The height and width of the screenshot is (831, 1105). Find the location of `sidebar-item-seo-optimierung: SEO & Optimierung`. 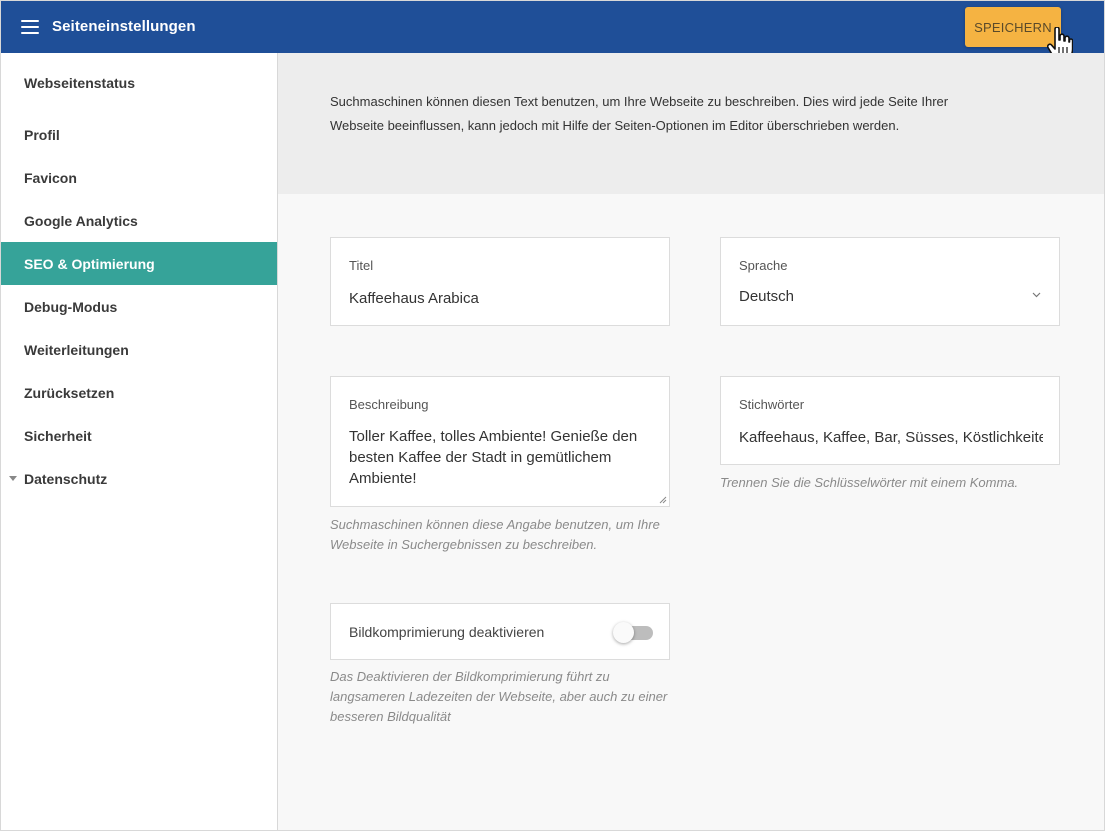

sidebar-item-seo-optimierung: SEO & Optimierung is located at coordinates (139, 263).